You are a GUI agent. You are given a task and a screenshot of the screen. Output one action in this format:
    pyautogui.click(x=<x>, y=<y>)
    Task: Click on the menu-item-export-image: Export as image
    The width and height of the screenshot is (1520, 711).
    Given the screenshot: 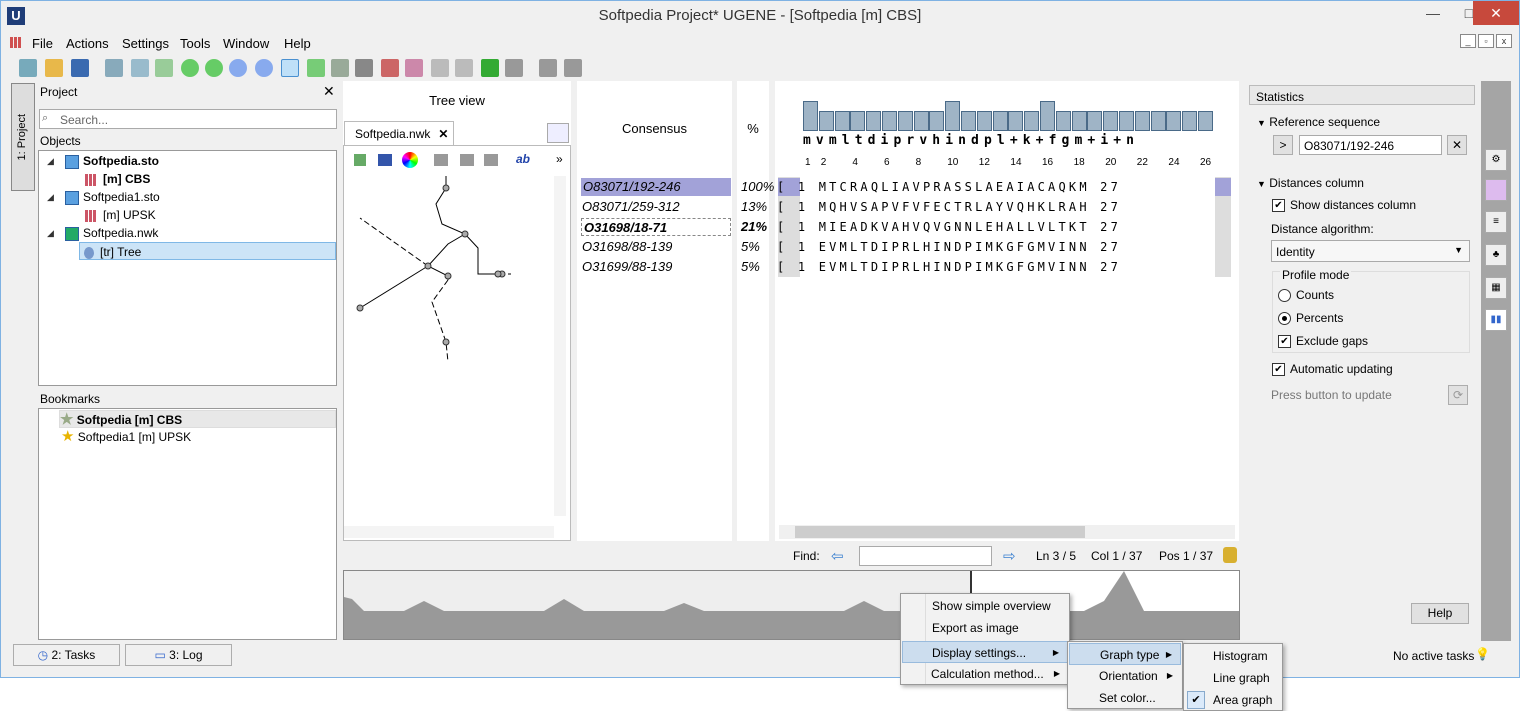 What is the action you would take?
    pyautogui.click(x=975, y=628)
    